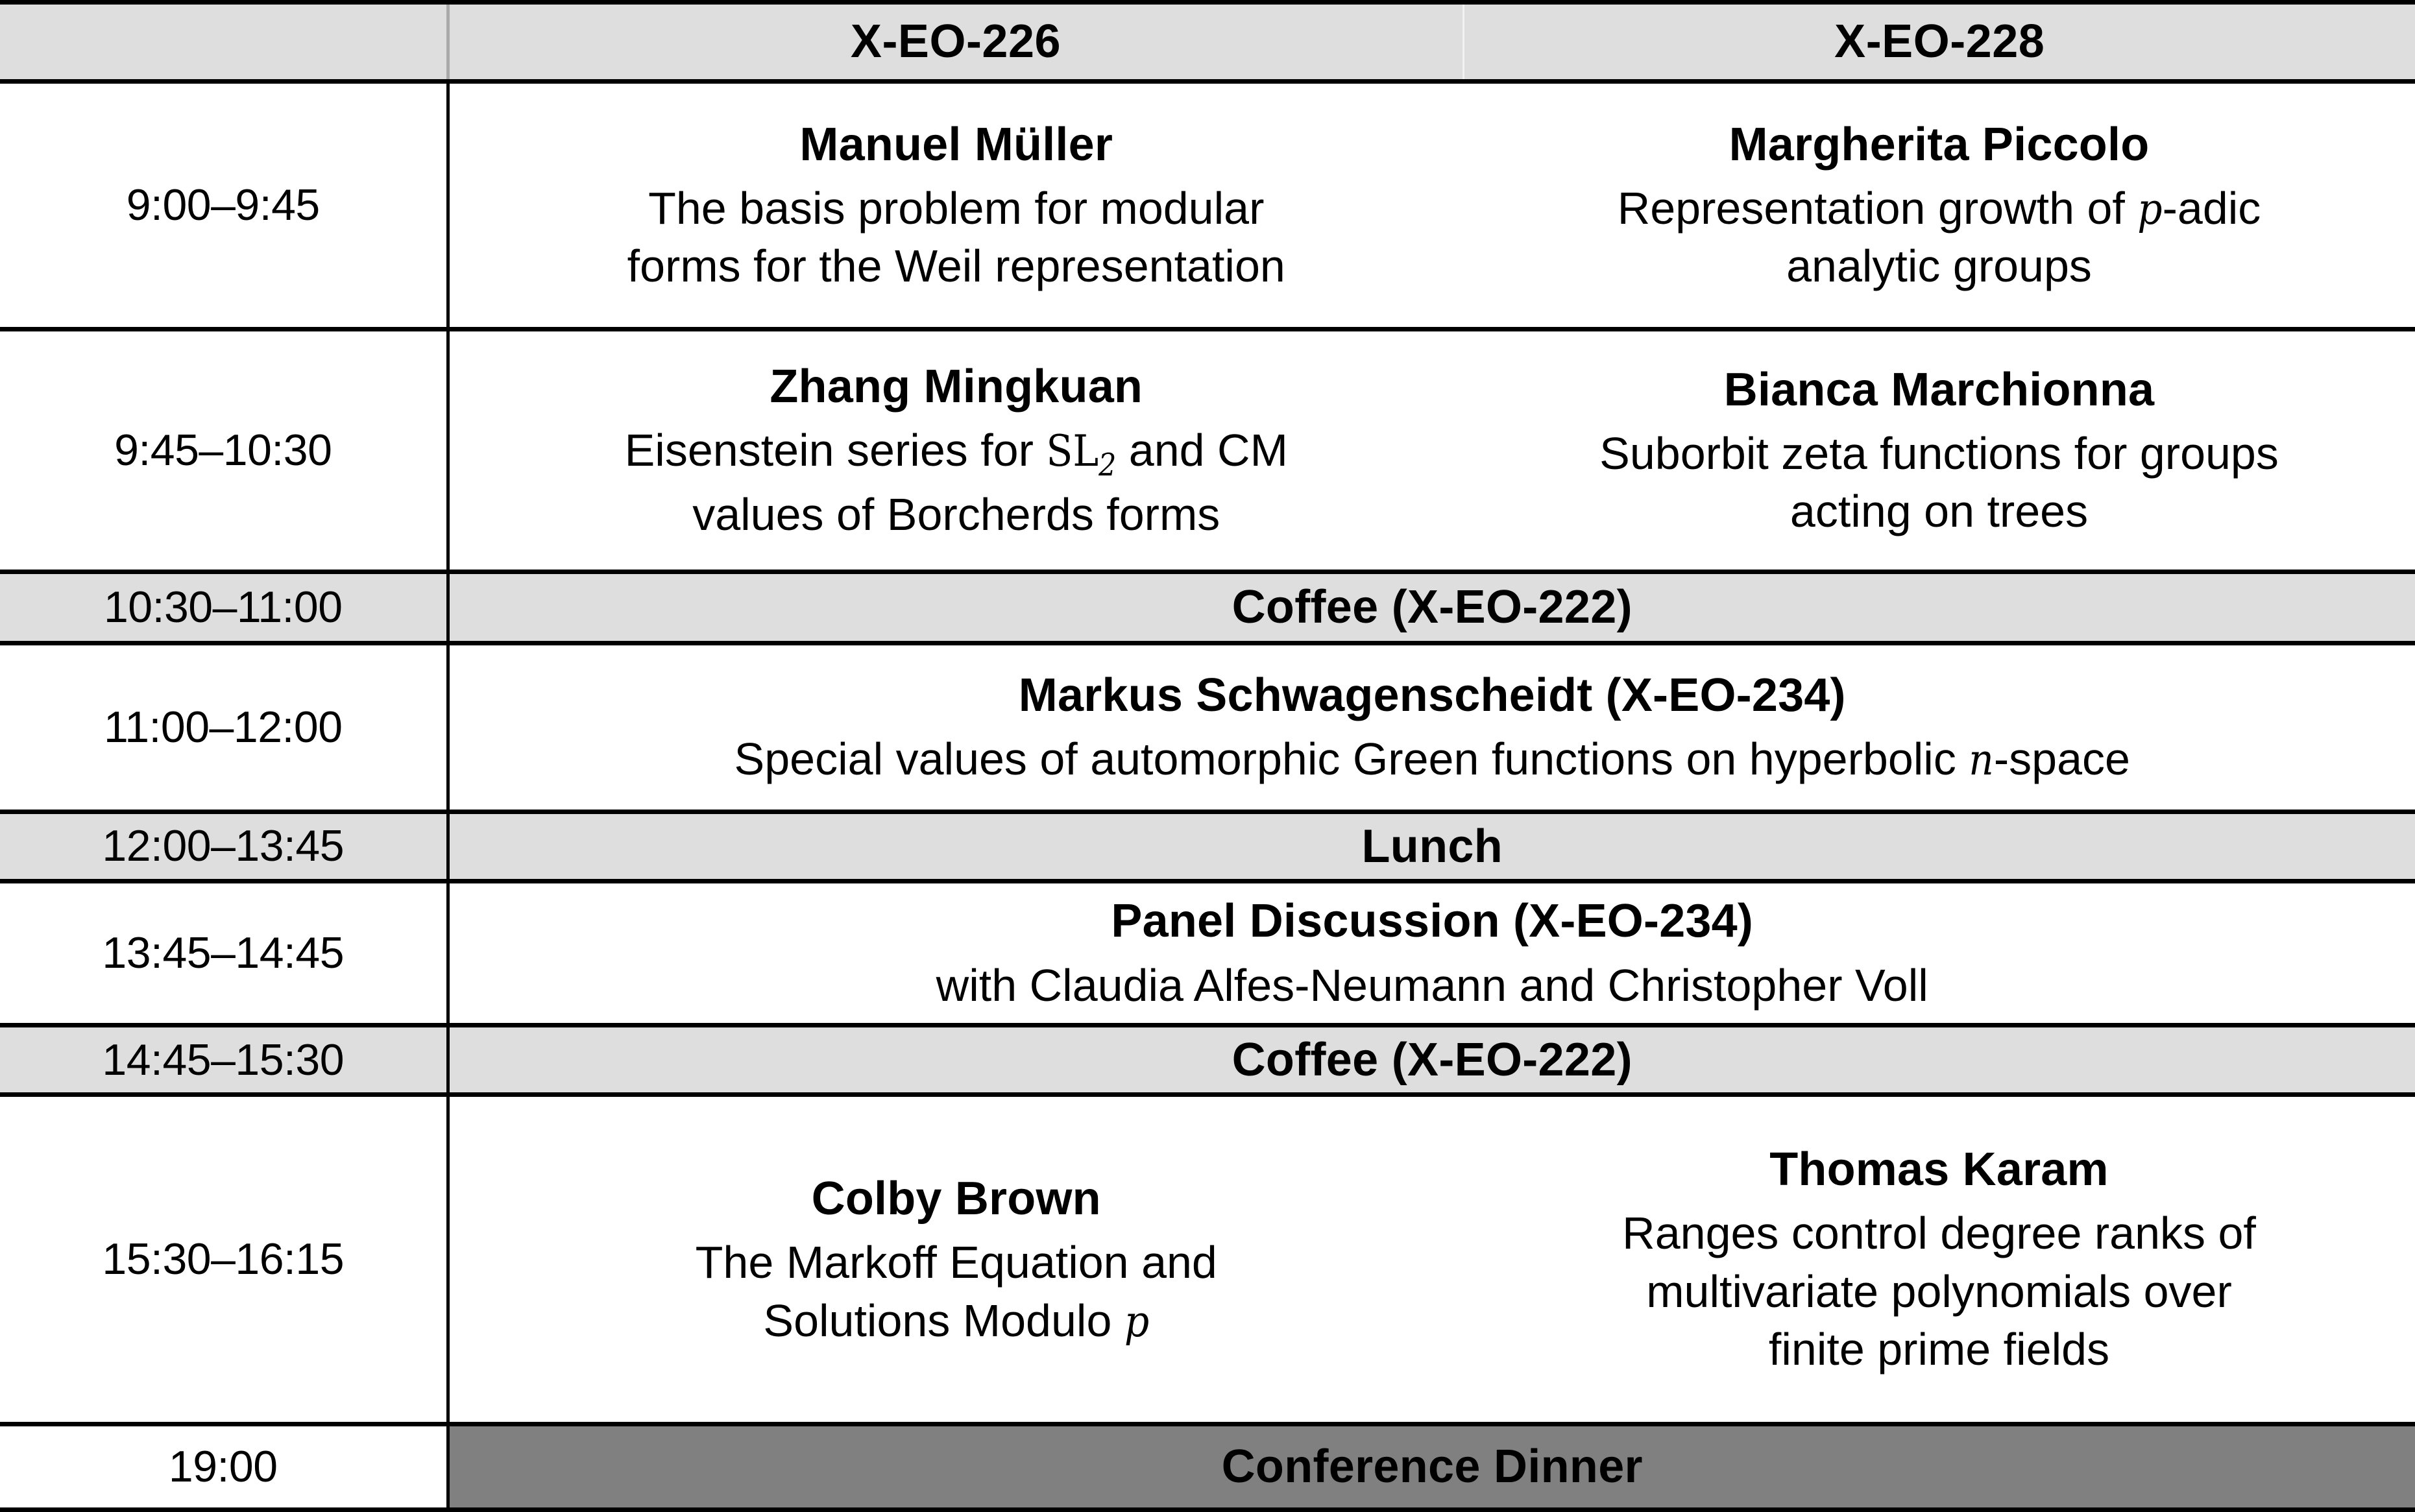 The width and height of the screenshot is (2415, 1512). What do you see at coordinates (1981, 760) in the screenshot?
I see `math-italic-n: n` at bounding box center [1981, 760].